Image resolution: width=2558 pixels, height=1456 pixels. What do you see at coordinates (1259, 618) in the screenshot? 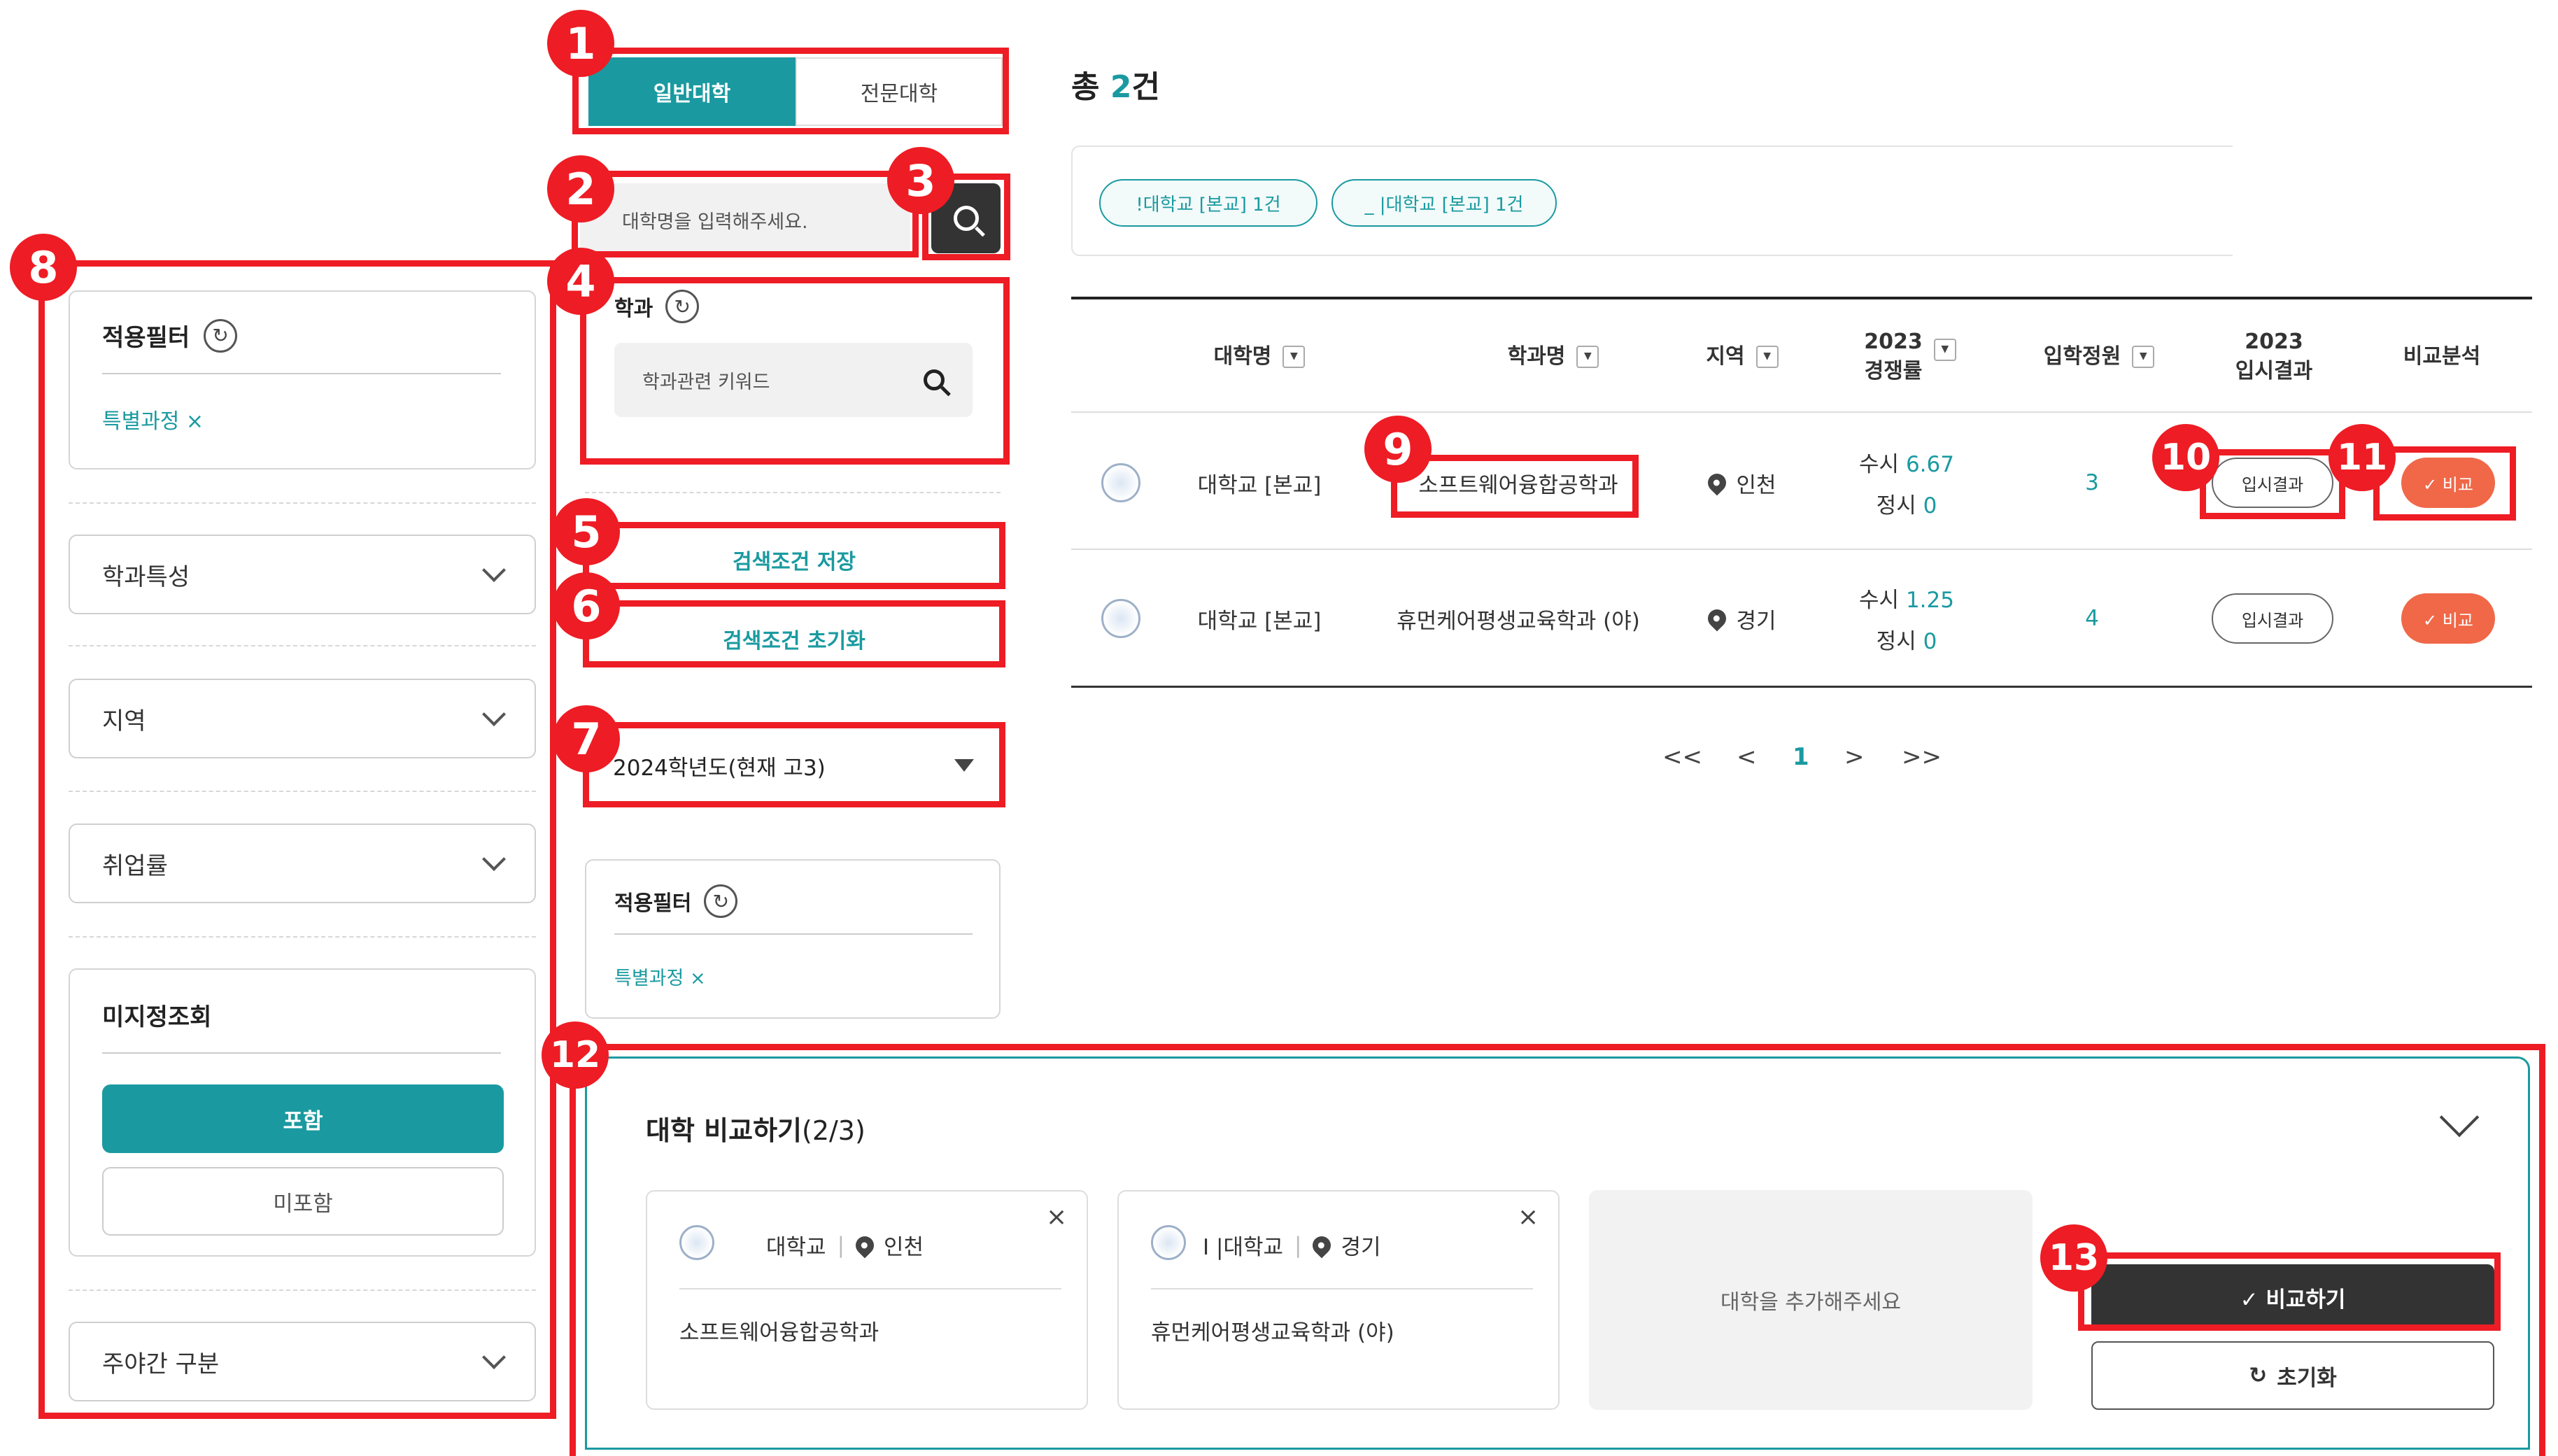
I see `row2-university: 대학교 [본교]` at bounding box center [1259, 618].